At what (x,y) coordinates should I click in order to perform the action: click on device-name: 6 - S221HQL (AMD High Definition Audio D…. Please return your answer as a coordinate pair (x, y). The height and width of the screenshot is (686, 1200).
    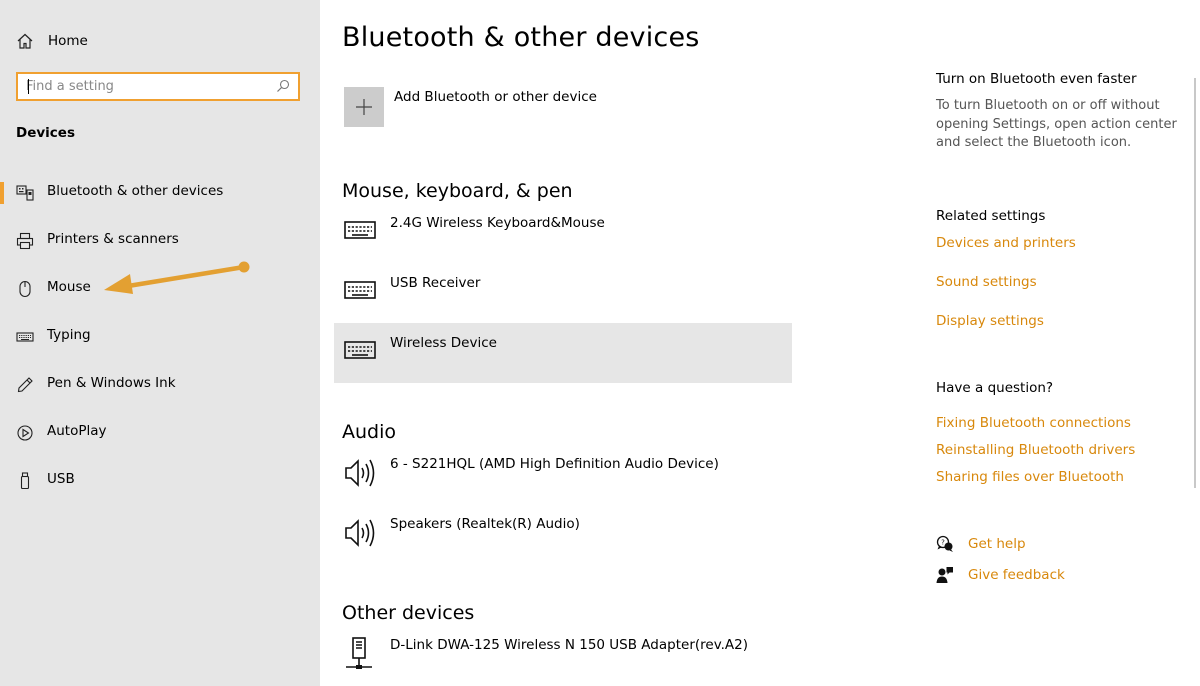
    Looking at the image, I should click on (554, 464).